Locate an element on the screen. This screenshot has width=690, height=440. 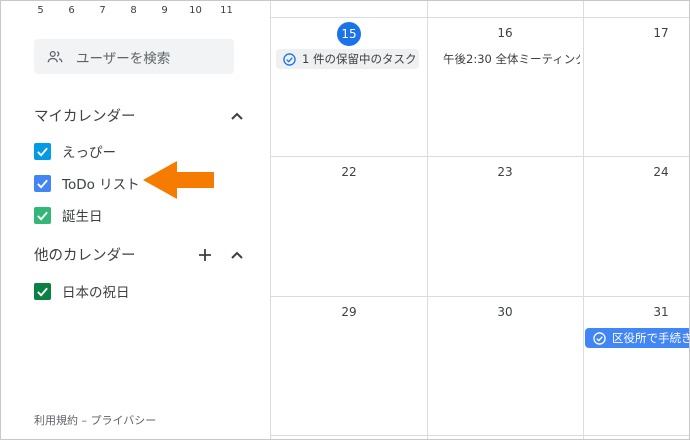
mini-day: 10 is located at coordinates (195, 10).